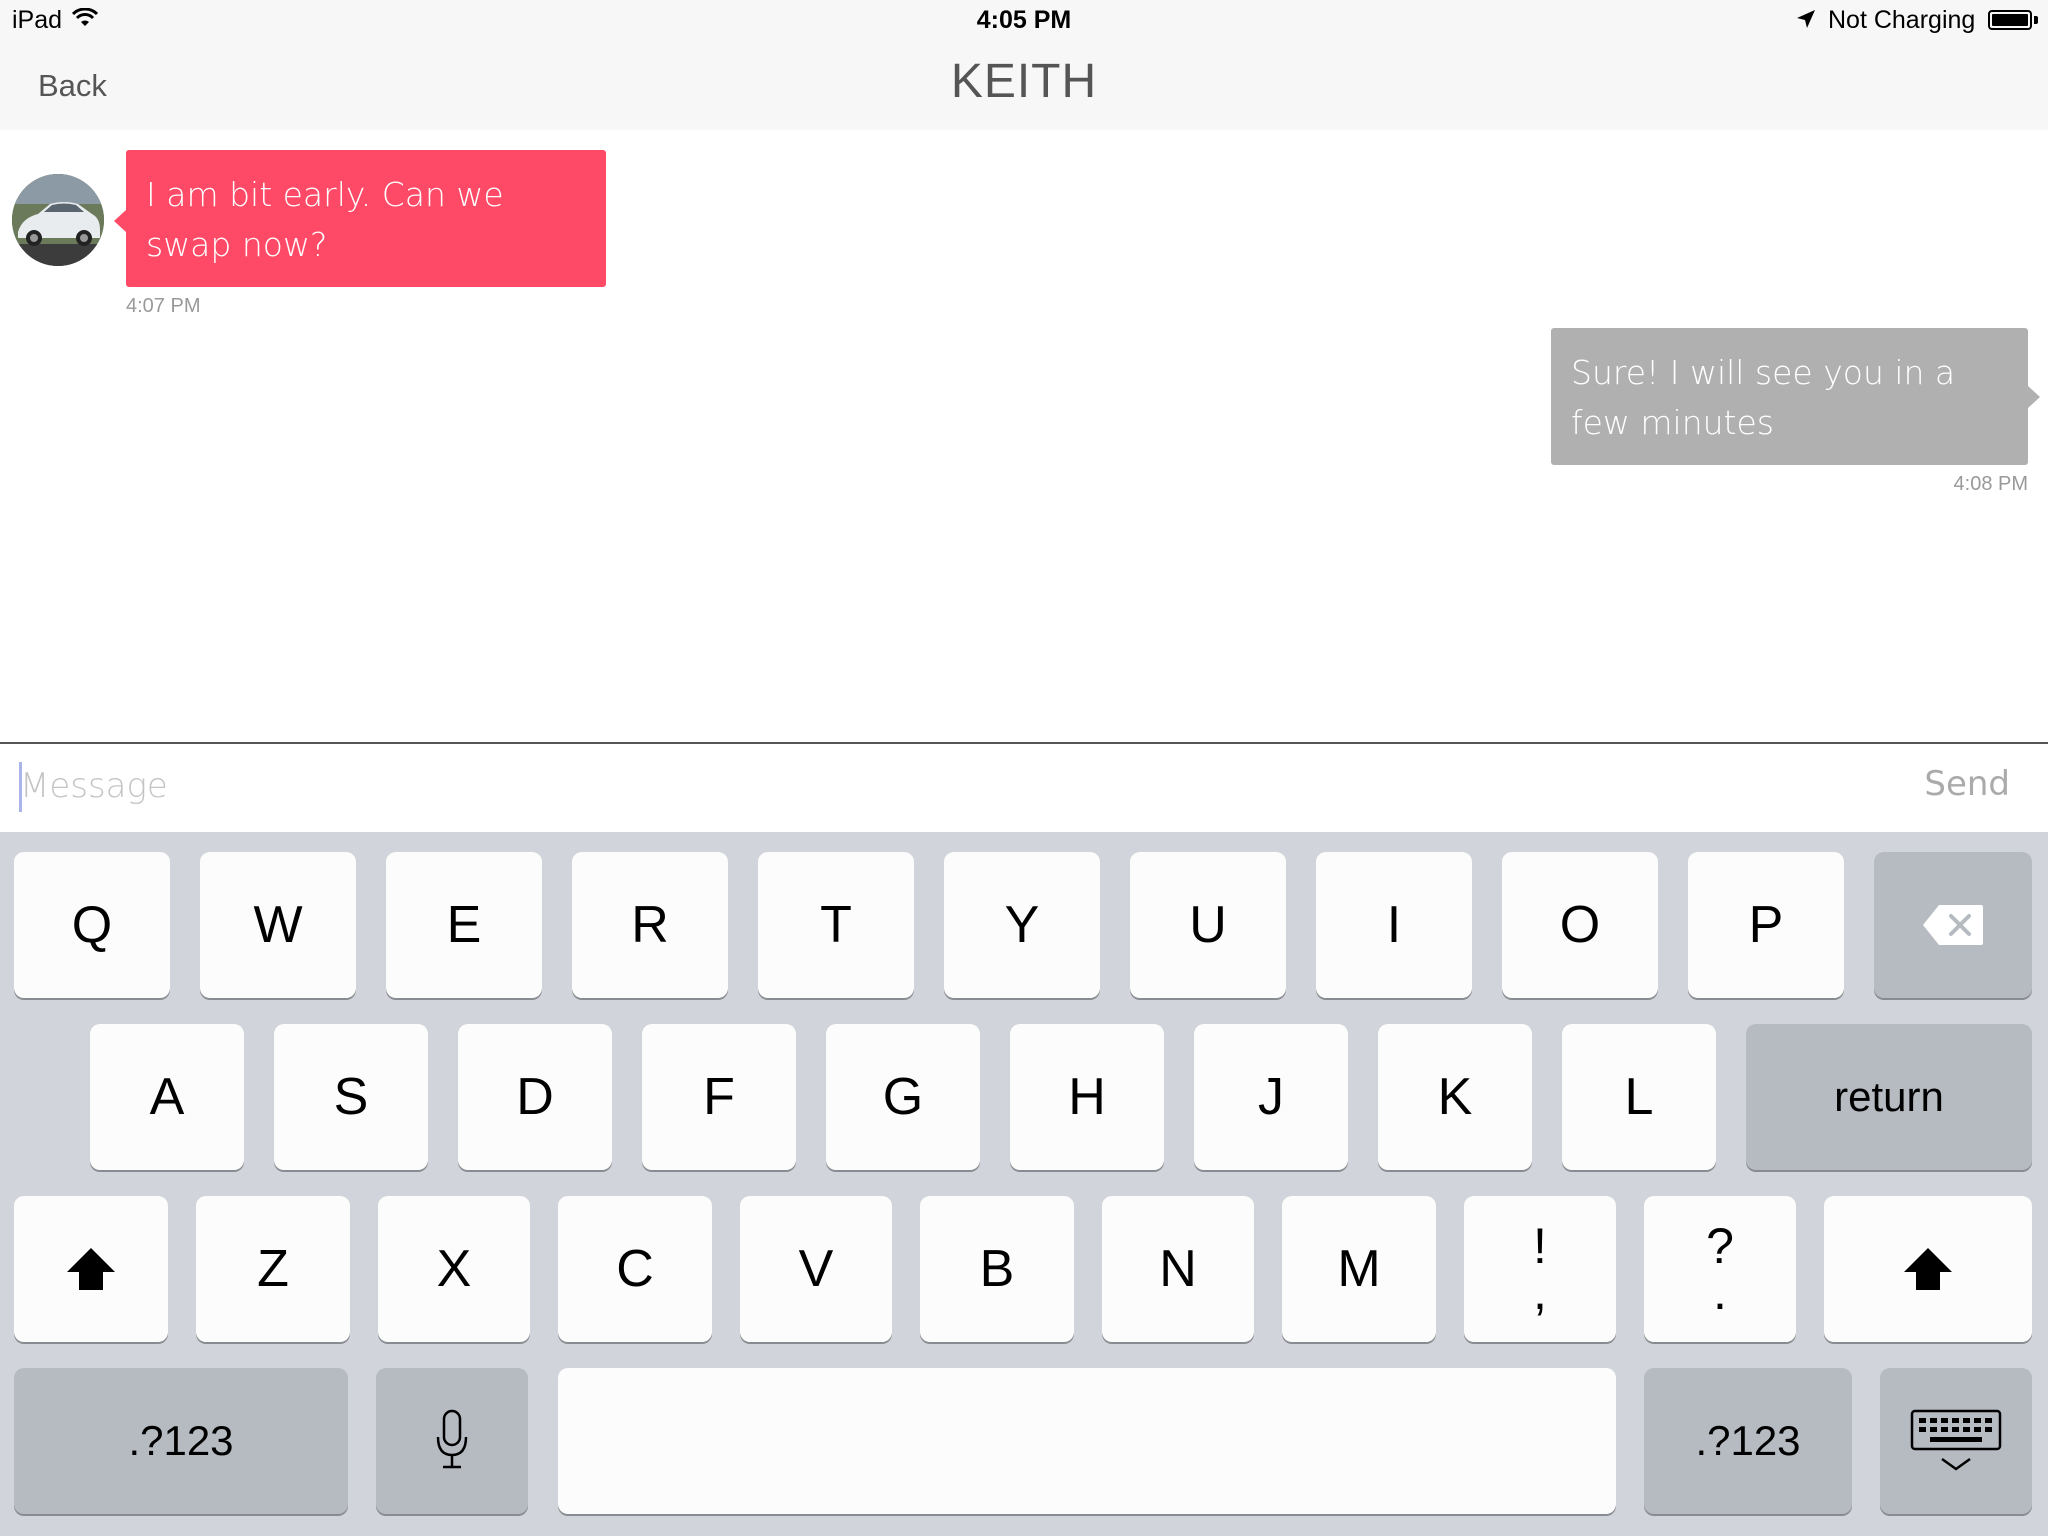 The height and width of the screenshot is (1536, 2048). Describe the element at coordinates (464, 925) in the screenshot. I see `key-e: E` at that location.